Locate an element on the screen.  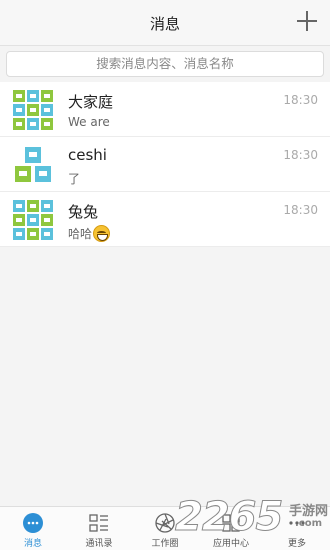
tab-label: 消息 is located at coordinates (32, 544).